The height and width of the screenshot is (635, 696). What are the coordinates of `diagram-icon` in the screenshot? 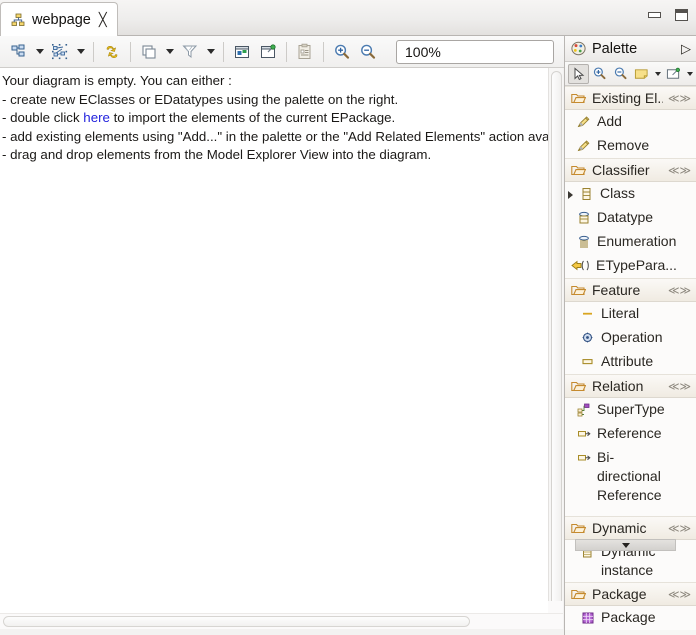 It's located at (17, 19).